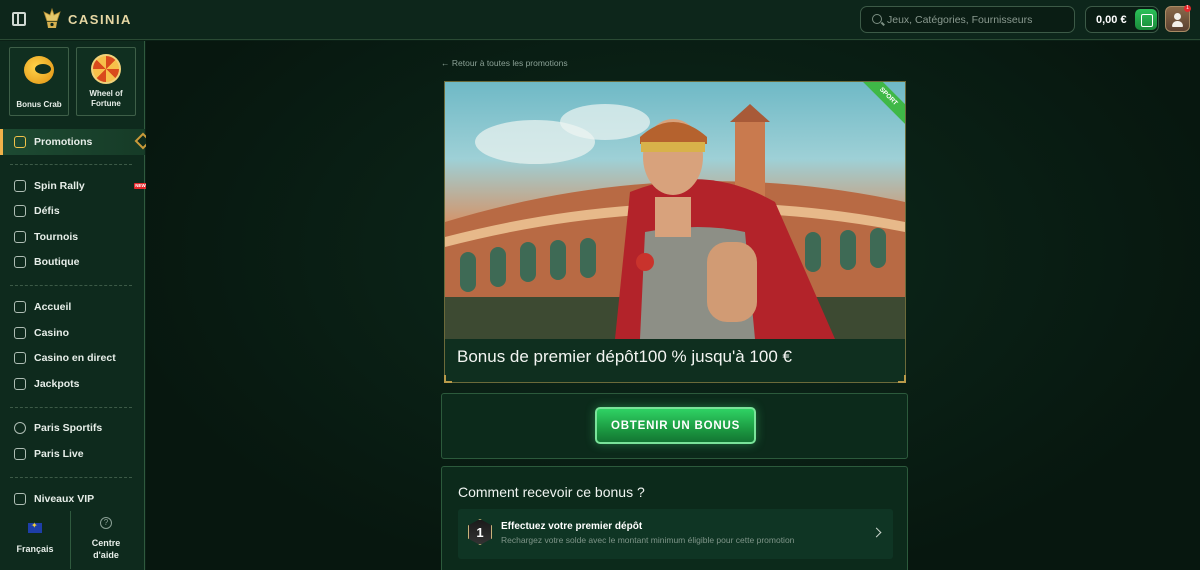 The width and height of the screenshot is (1200, 570). I want to click on how-to-title: Comment recevoir ce bonus ?, so click(551, 492).